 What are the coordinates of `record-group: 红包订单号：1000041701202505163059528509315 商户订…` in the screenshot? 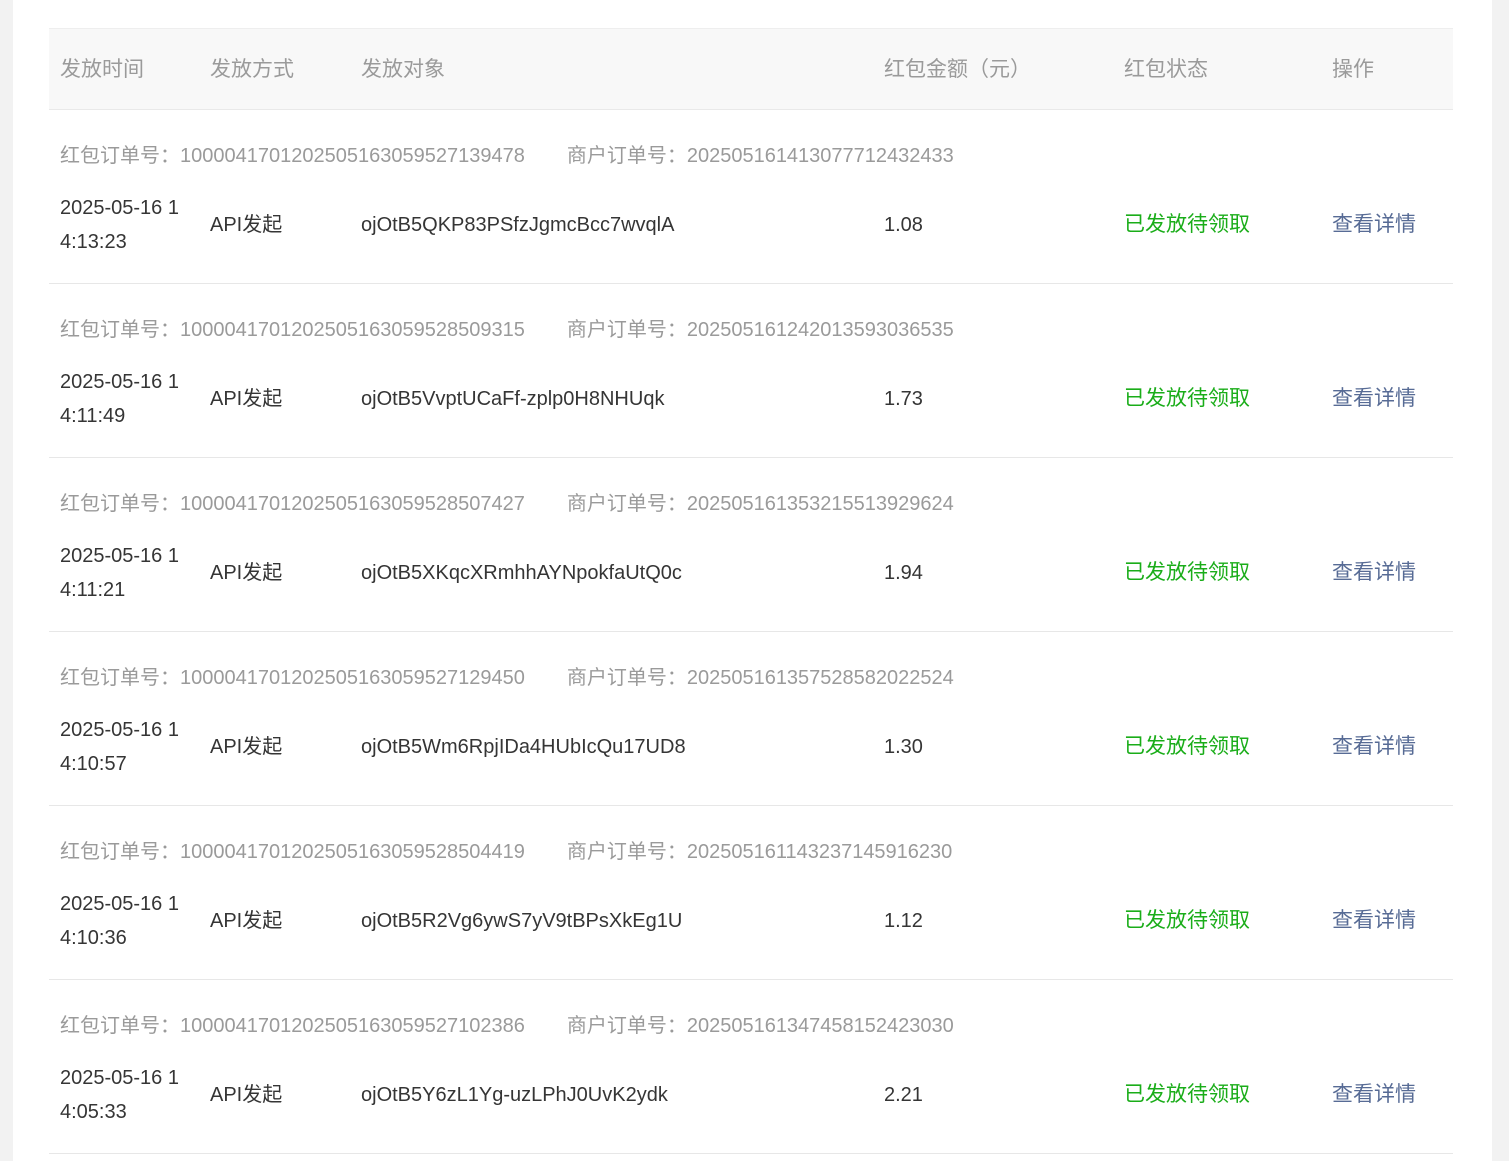 It's located at (751, 371).